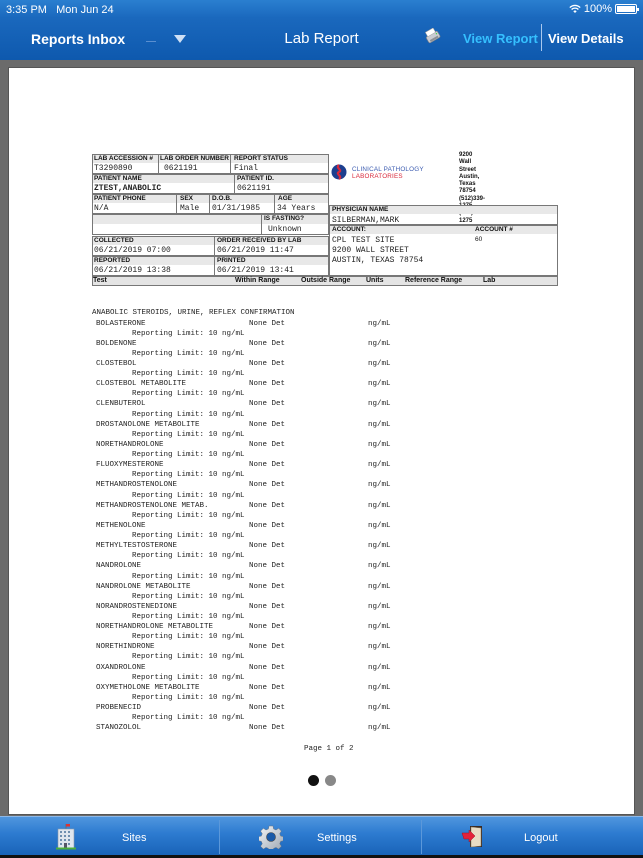 This screenshot has width=643, height=858. What do you see at coordinates (132, 250) in the screenshot?
I see `collected-value: 06/21/2019 07:00` at bounding box center [132, 250].